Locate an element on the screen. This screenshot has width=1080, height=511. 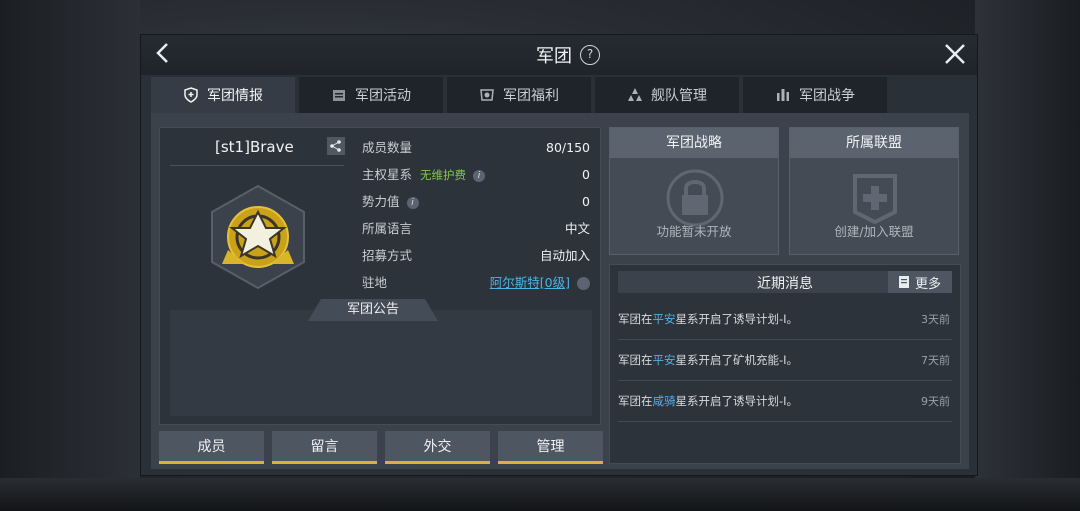
background-right is located at coordinates (1027, 255).